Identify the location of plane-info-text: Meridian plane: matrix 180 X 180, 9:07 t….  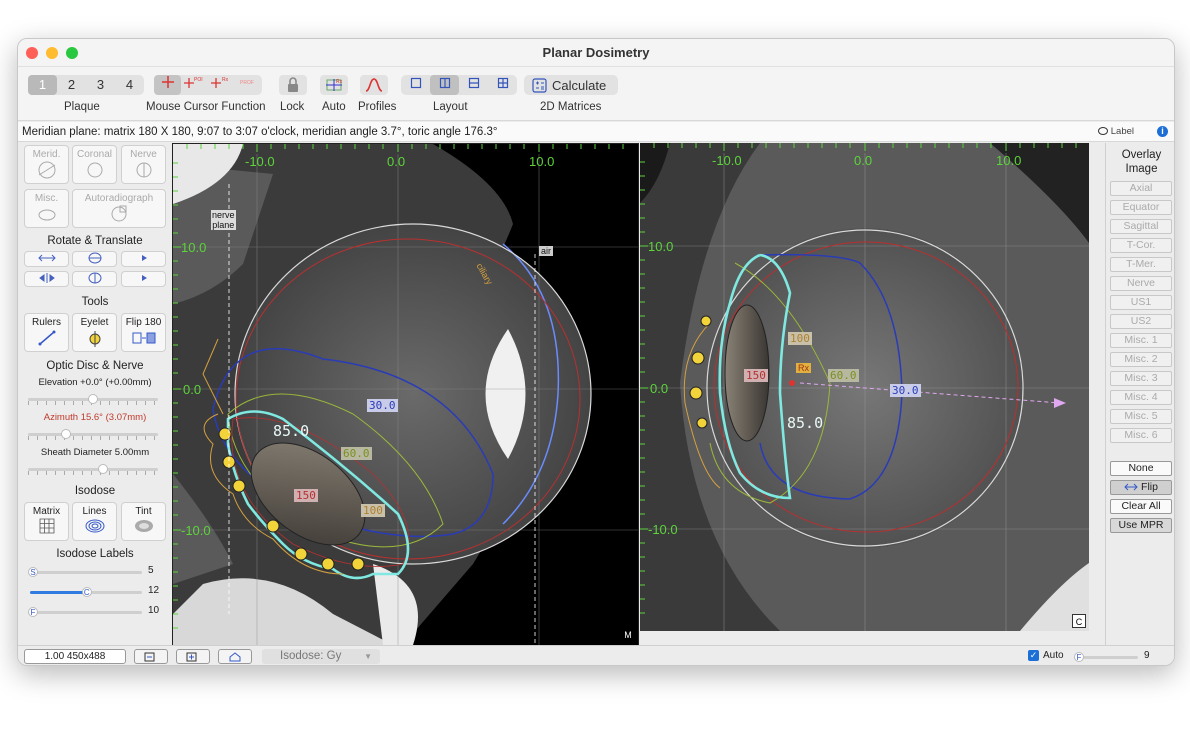
(260, 132).